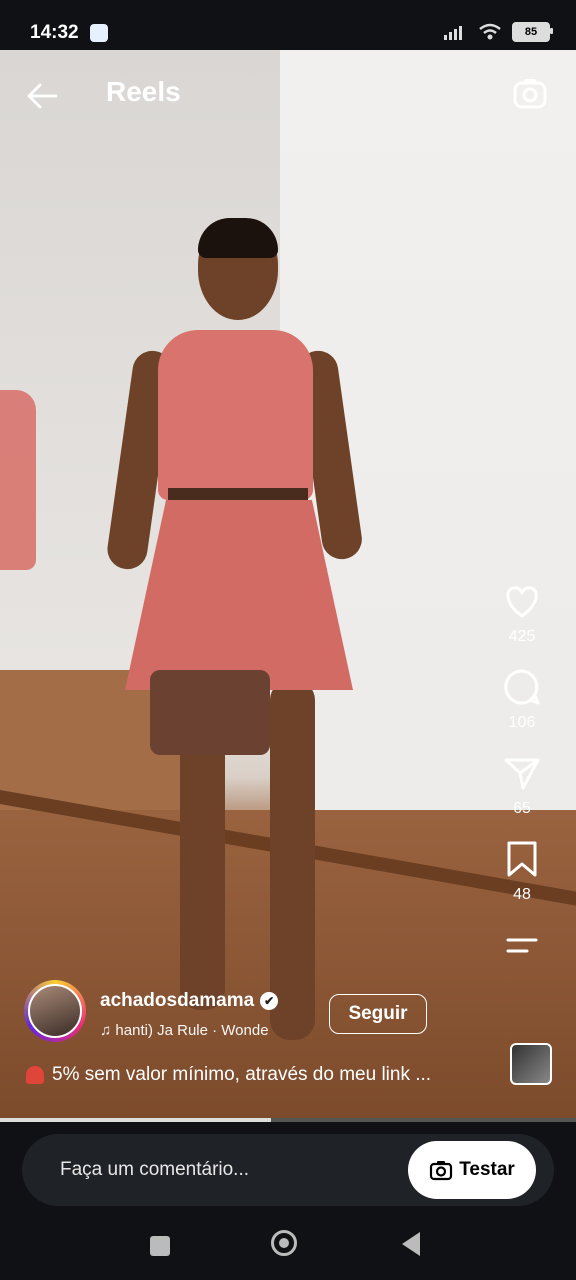 This screenshot has height=1280, width=576. Describe the element at coordinates (490, 31) in the screenshot. I see `wifi-icon` at that location.